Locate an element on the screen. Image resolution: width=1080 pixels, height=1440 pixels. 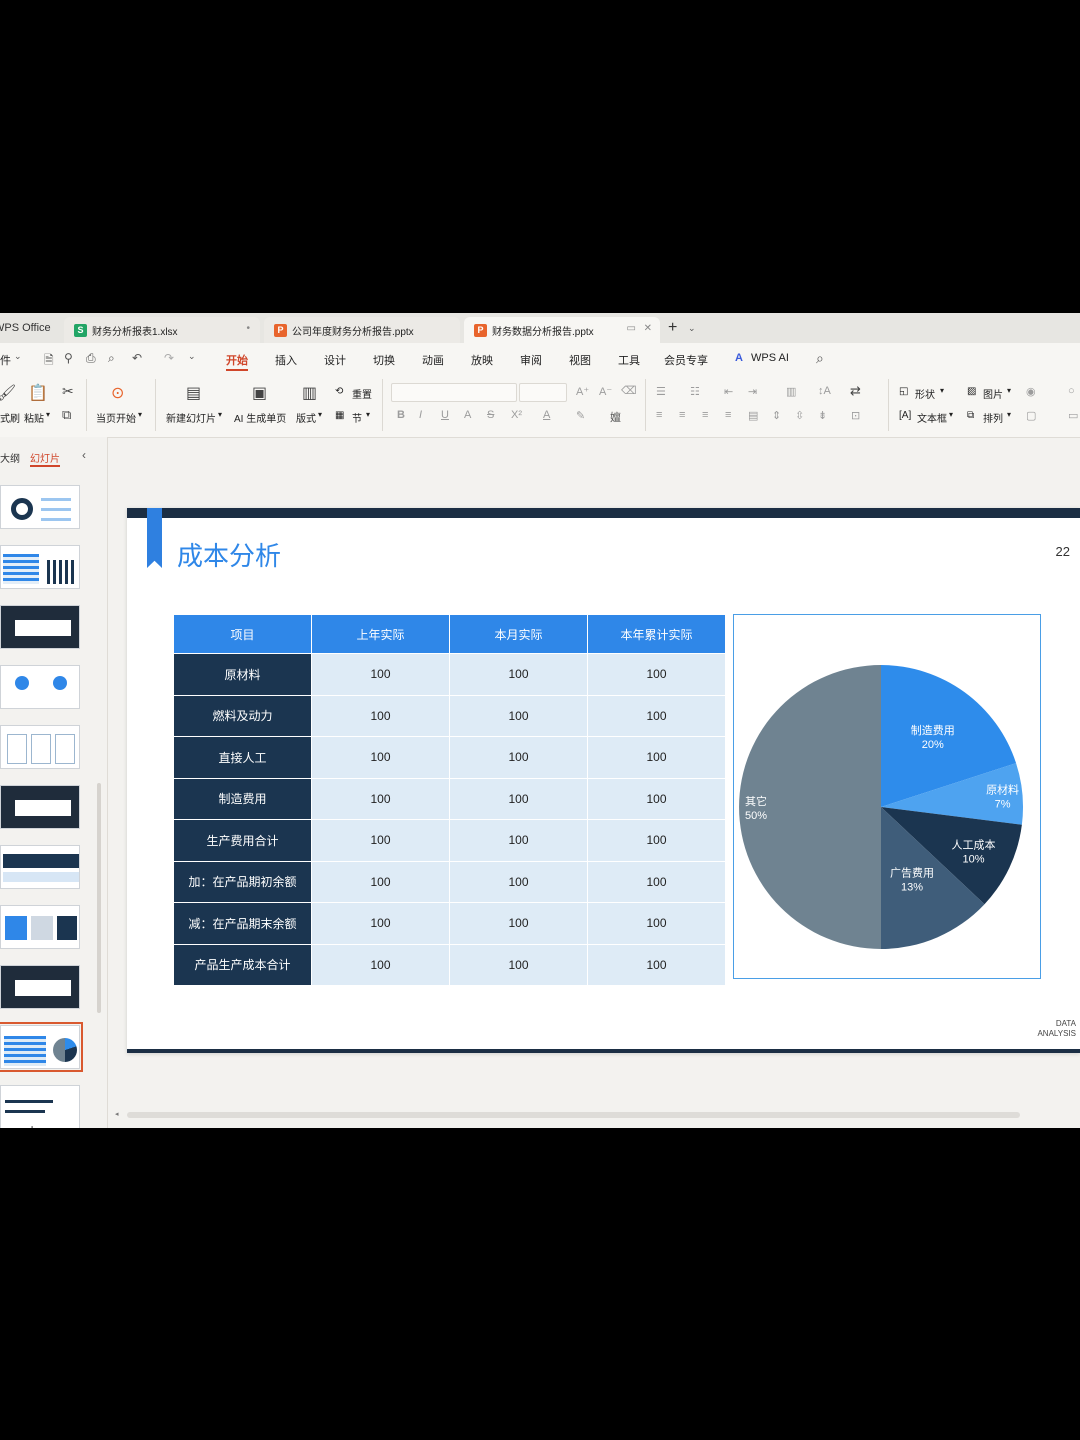
pie-chart-frame: 制造费用 20% 原材料 7% 人工成本 10% 广告费用 13% 其它 50% is located at coordinates (887, 796).